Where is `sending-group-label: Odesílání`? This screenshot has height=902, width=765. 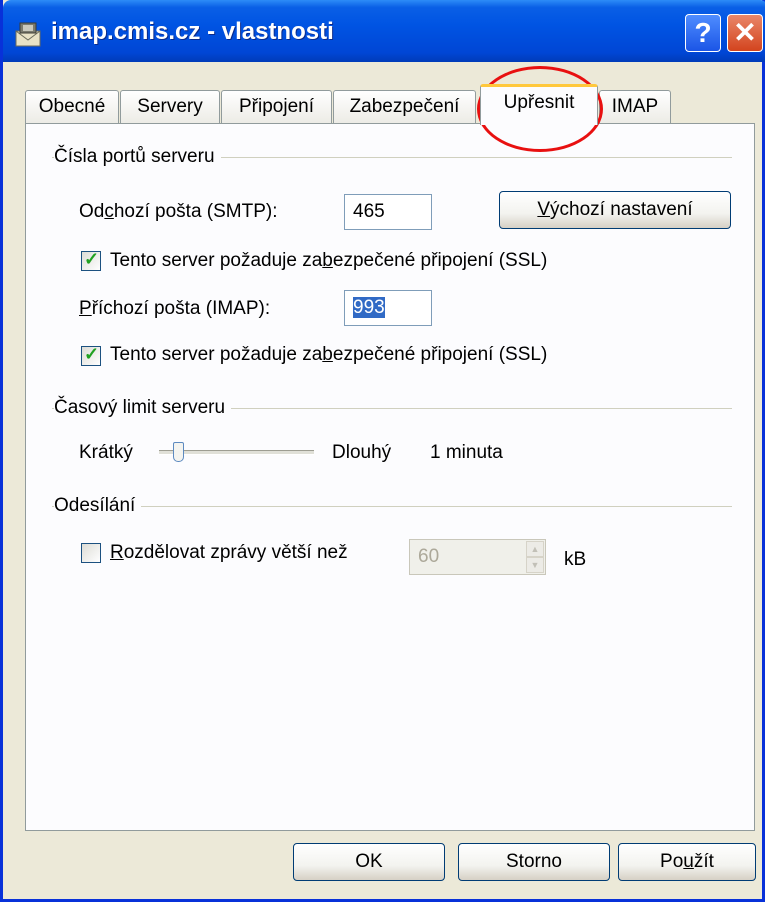 sending-group-label: Odesílání is located at coordinates (98, 506).